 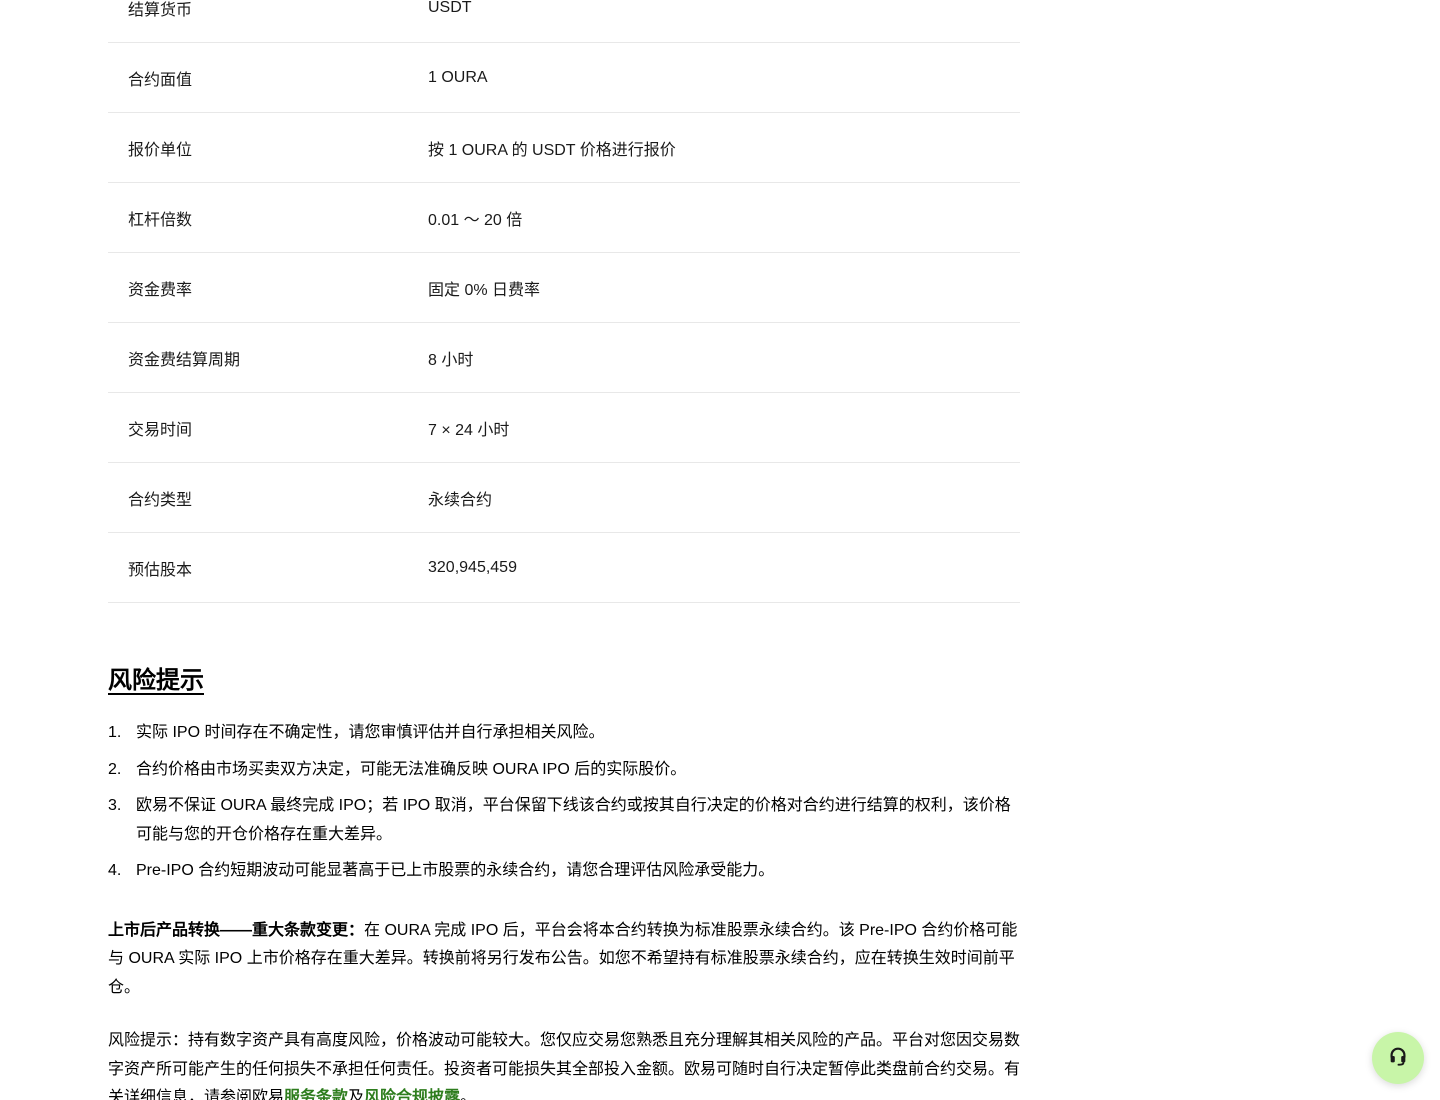 I want to click on headset-icon, so click(x=1398, y=1058).